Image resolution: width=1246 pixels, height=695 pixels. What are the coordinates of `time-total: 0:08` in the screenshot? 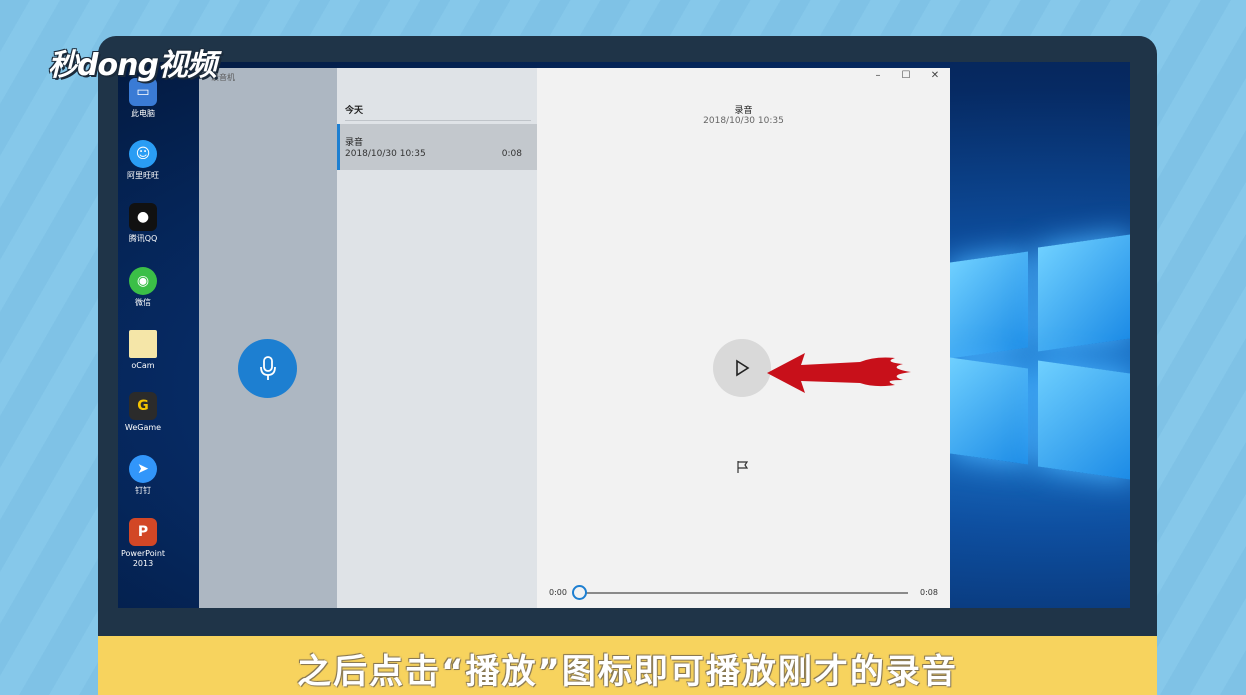 It's located at (929, 592).